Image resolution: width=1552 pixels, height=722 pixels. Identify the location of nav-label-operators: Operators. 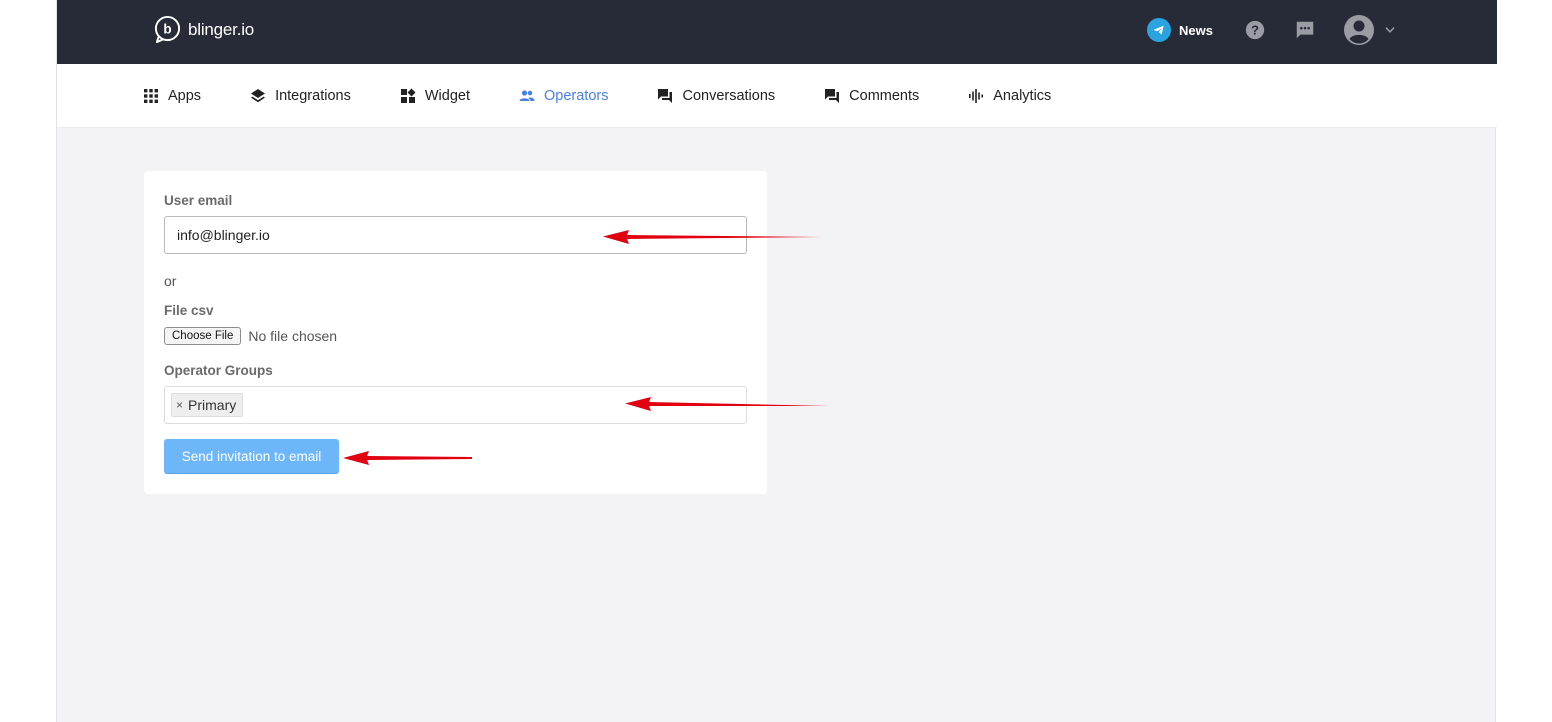
(576, 96).